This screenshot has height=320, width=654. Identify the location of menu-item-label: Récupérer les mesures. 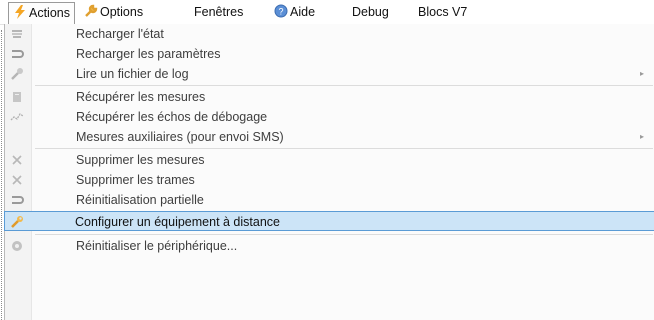
(141, 97).